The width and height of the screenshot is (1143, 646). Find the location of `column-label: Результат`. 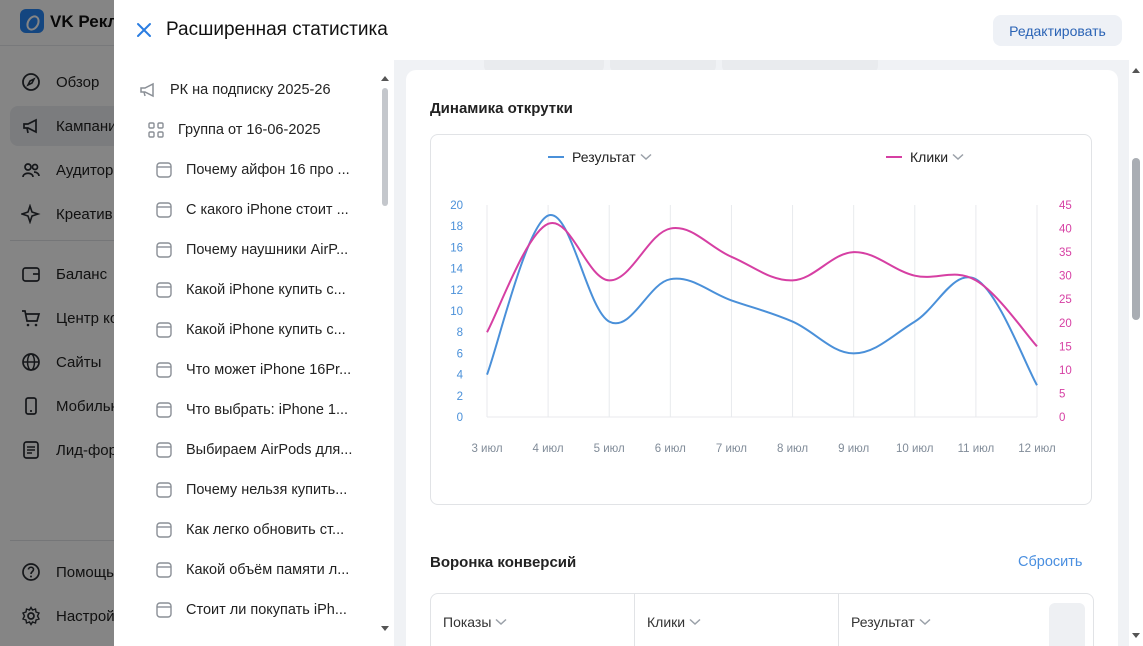

column-label: Результат is located at coordinates (883, 622).